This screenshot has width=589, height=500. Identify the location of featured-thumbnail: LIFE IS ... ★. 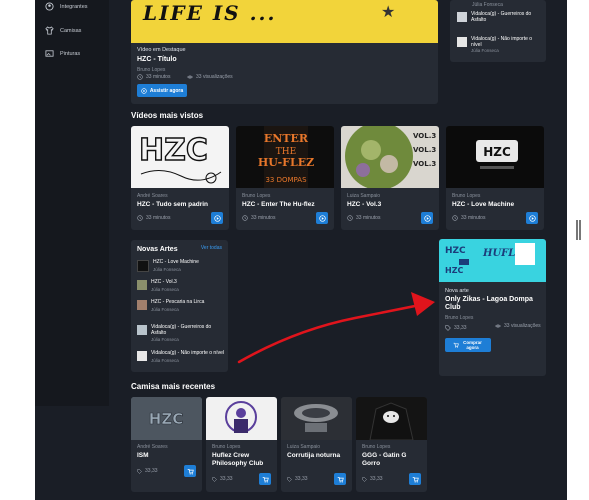
(284, 21).